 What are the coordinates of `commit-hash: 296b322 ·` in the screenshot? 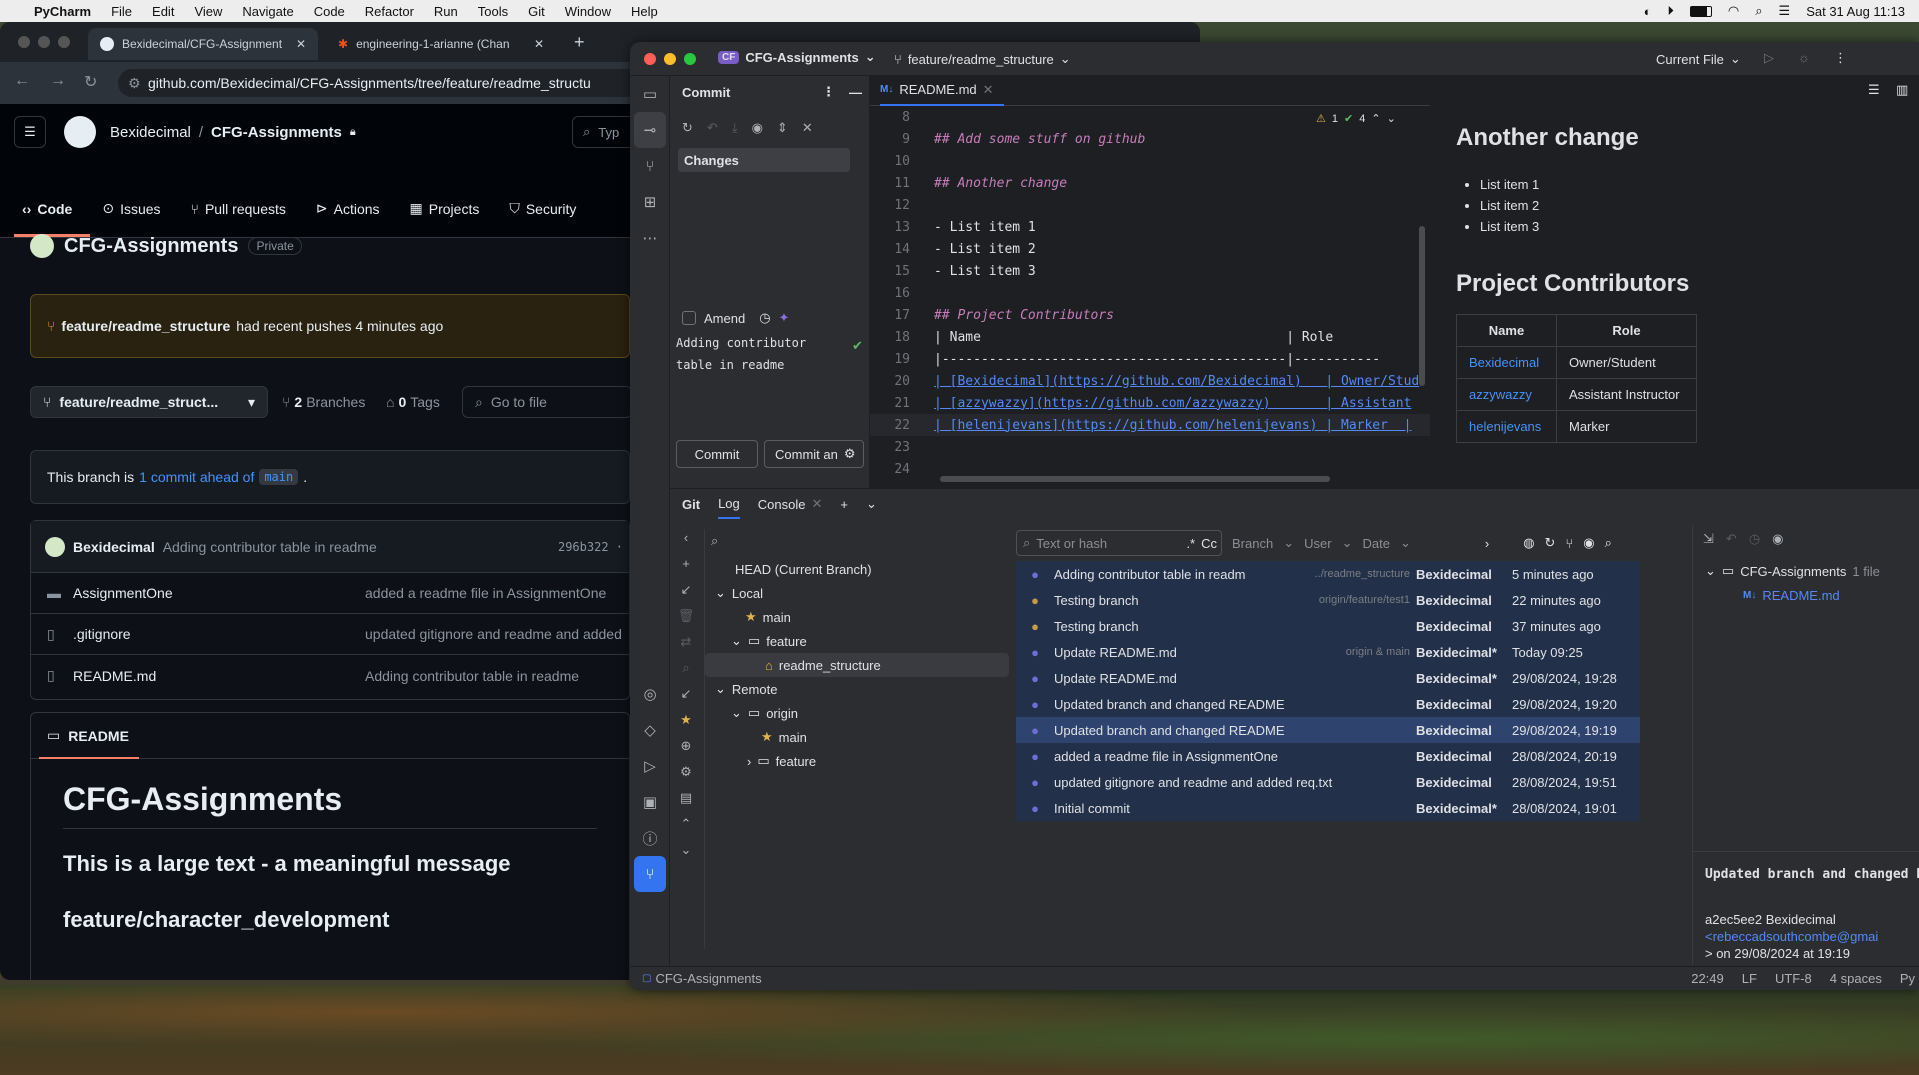 It's located at (593, 547).